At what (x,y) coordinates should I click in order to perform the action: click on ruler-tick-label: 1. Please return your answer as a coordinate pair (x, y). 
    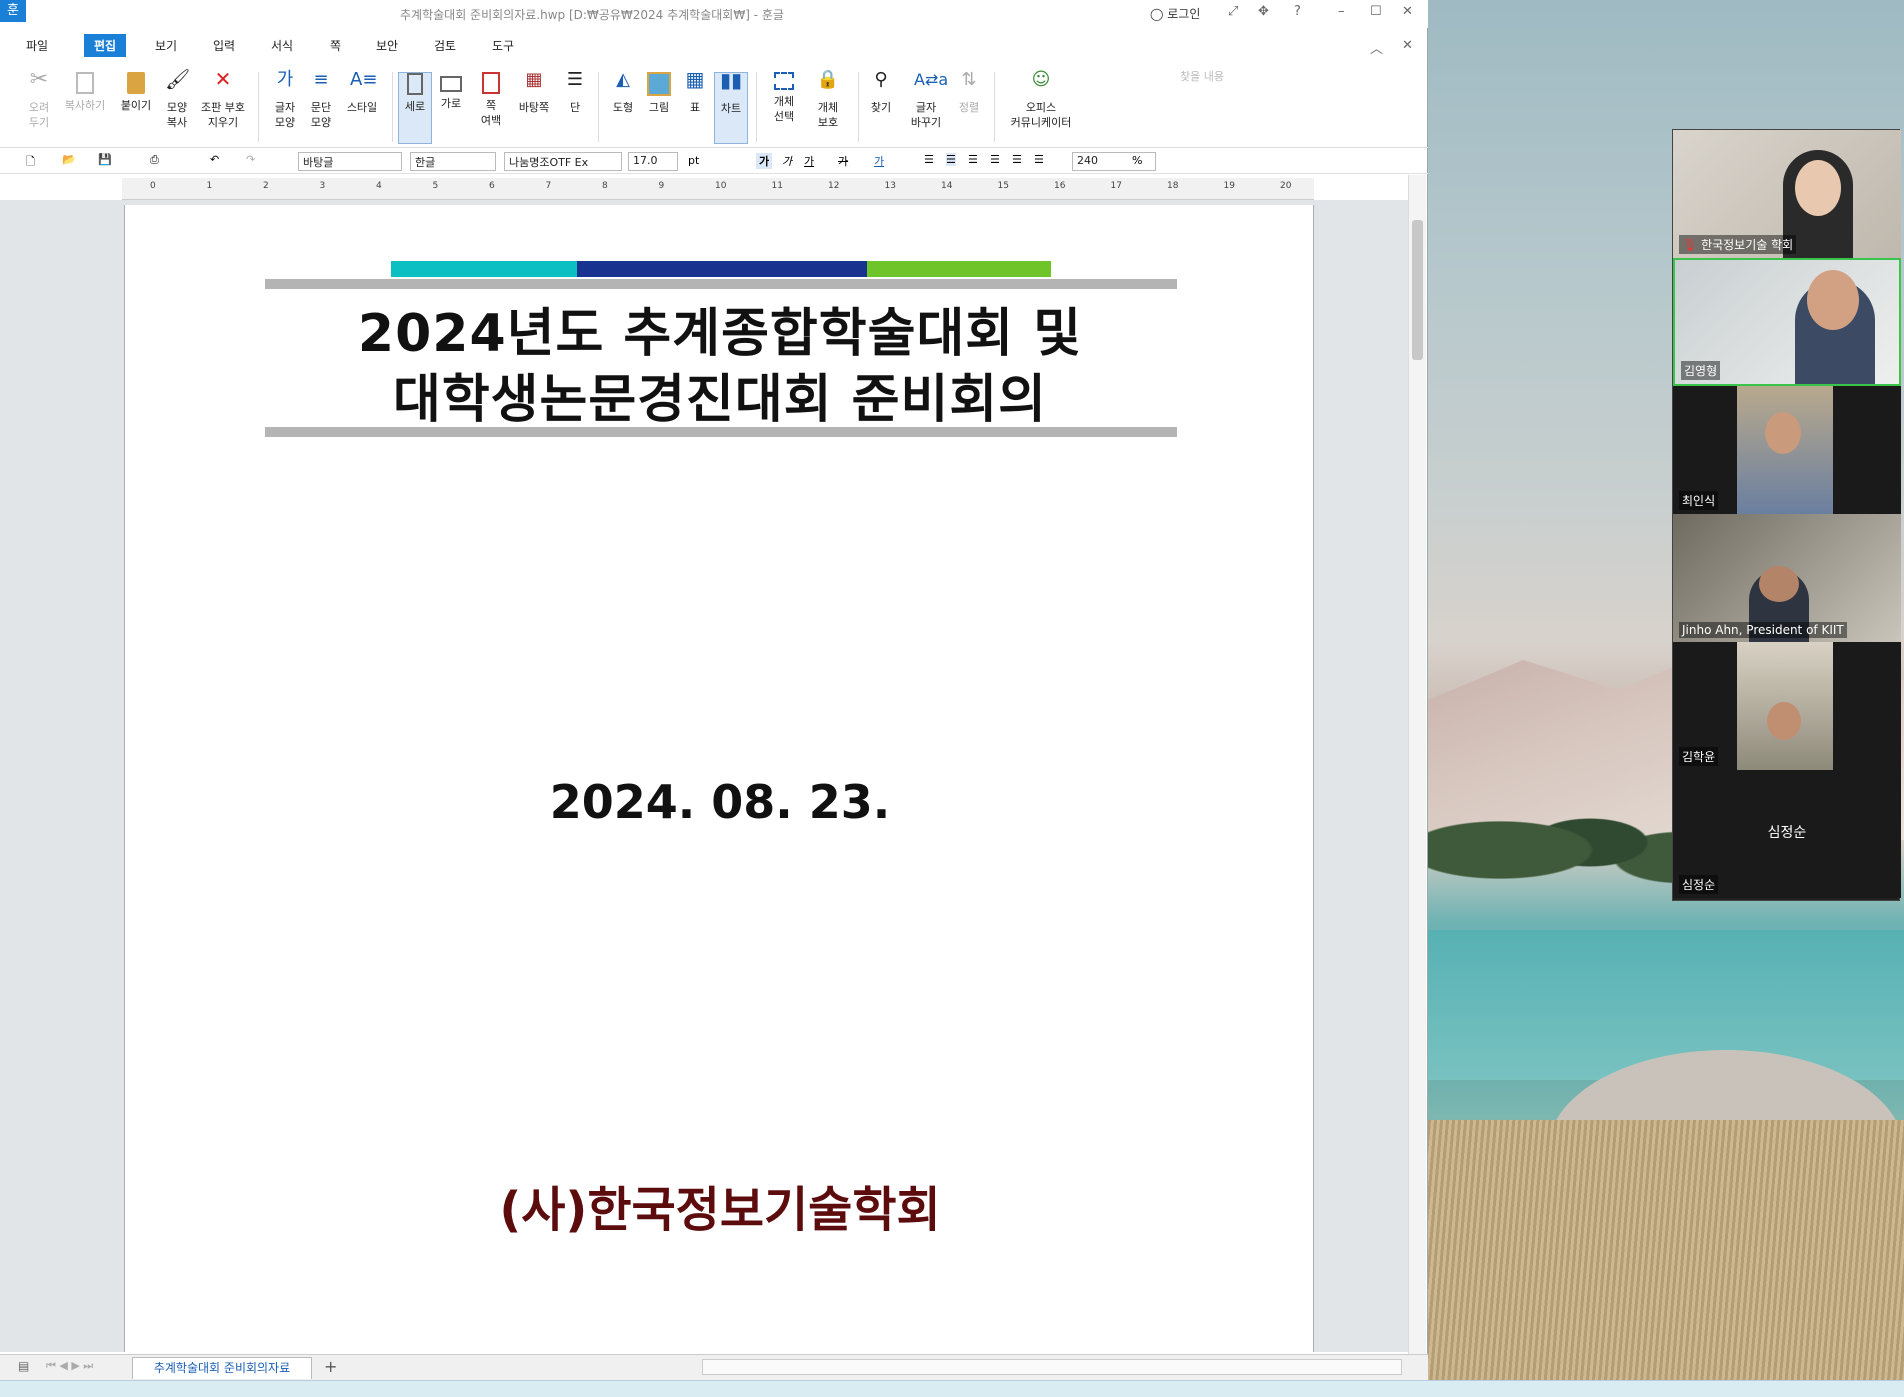
    Looking at the image, I should click on (209, 186).